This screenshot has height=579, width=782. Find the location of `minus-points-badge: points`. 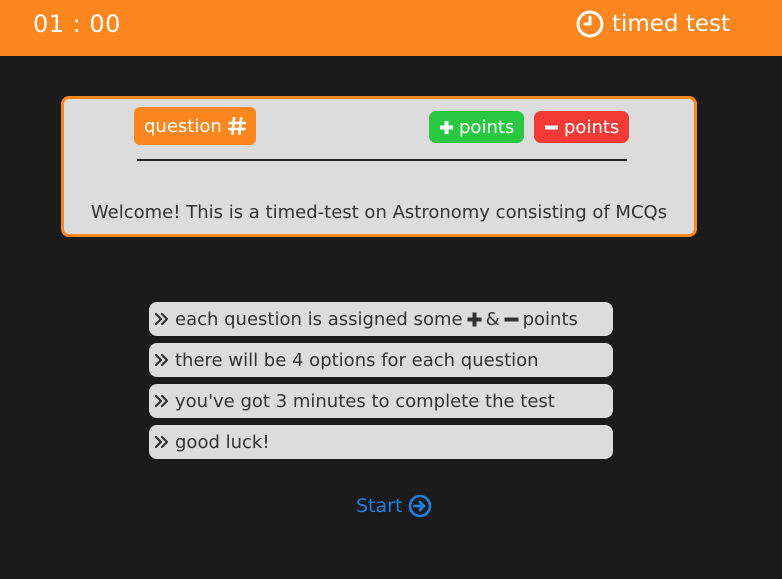

minus-points-badge: points is located at coordinates (582, 127).